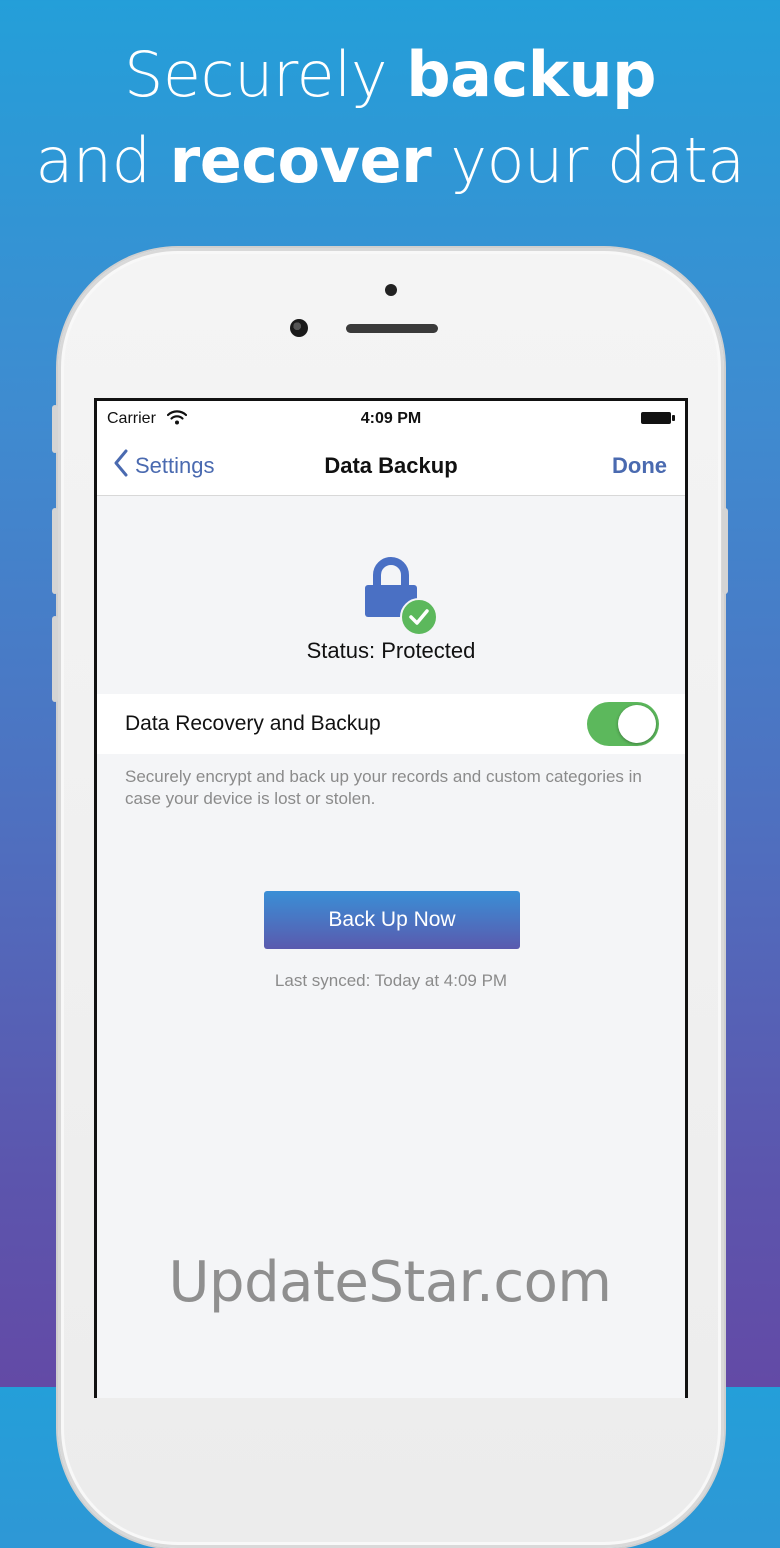 This screenshot has width=780, height=1548. I want to click on data-recovery-row: Data Recovery and Backup, so click(391, 724).